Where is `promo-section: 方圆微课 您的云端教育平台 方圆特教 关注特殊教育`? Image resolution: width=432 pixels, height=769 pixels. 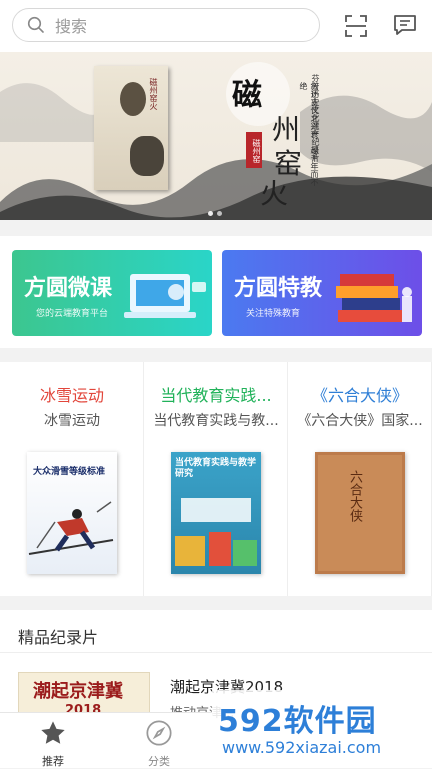
promo-section: 方圆微课 您的云端教育平台 方圆特教 关注特殊教育 is located at coordinates (216, 292).